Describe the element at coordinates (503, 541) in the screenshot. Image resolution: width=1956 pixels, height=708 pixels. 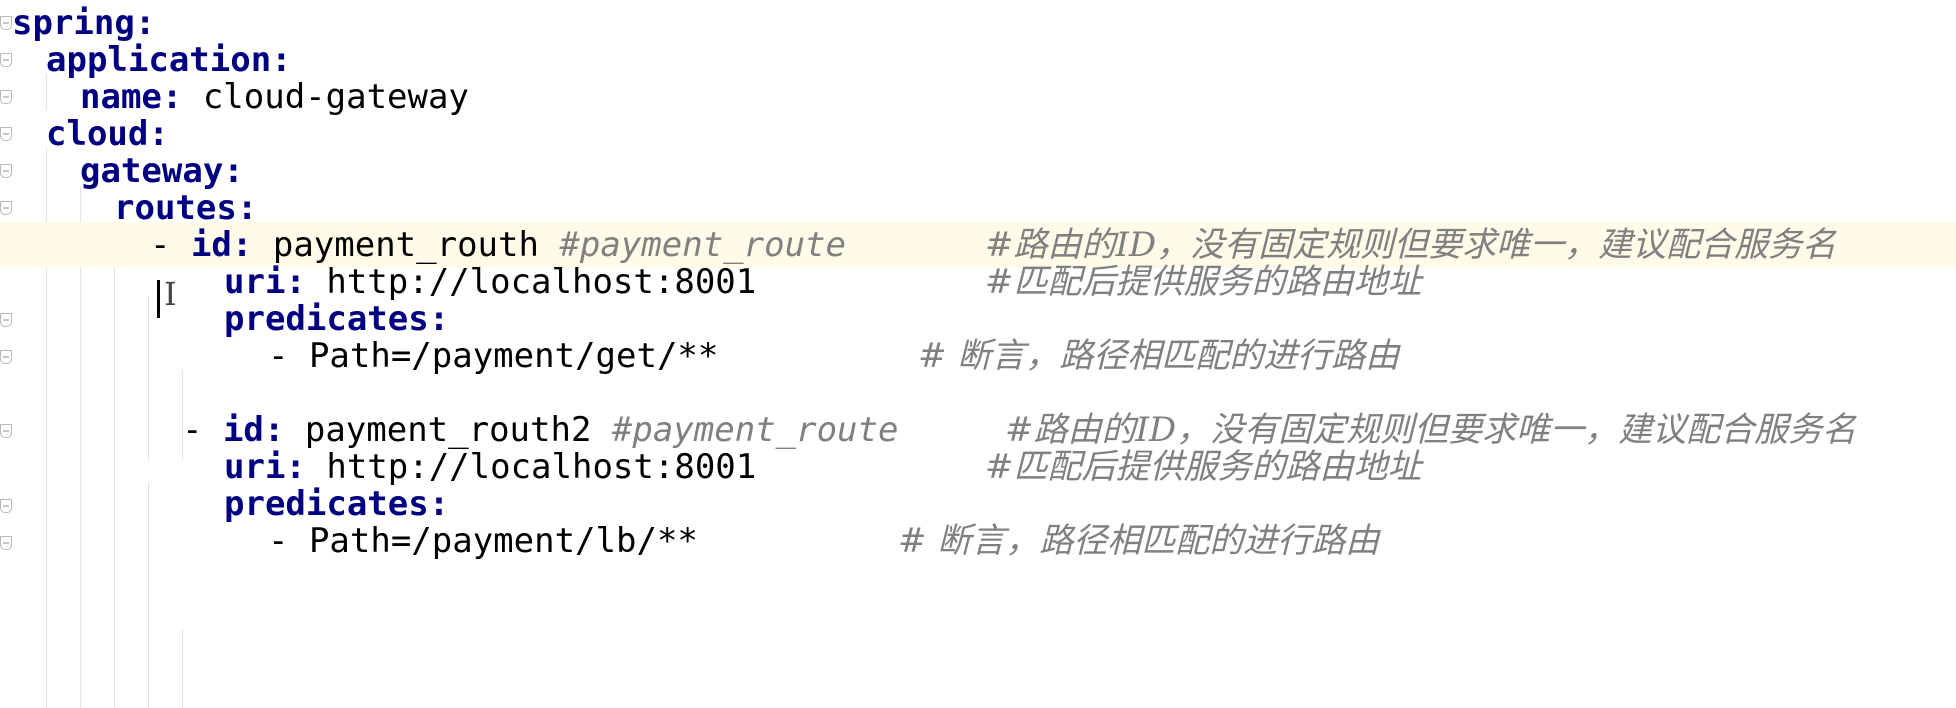
I see `yaml-value: Path=/payment/lb/**` at that location.